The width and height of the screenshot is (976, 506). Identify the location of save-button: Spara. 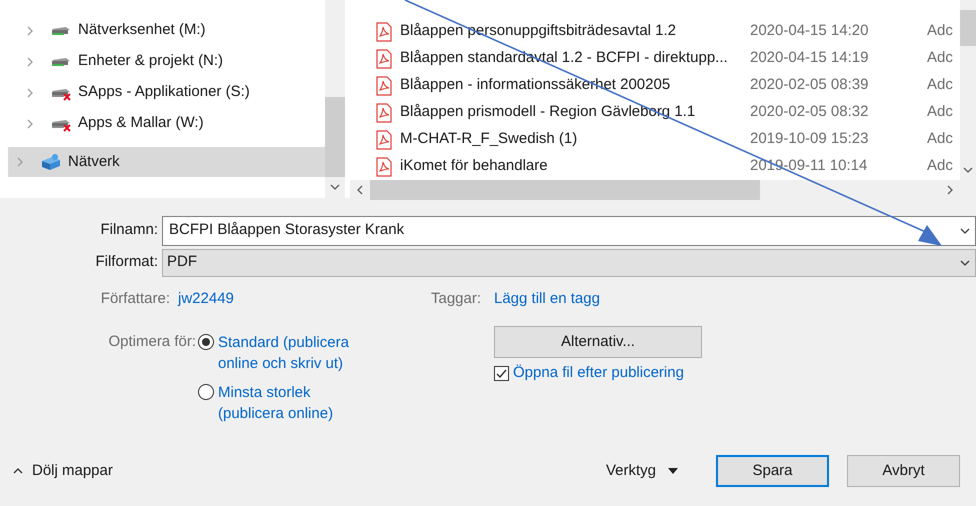
(772, 471).